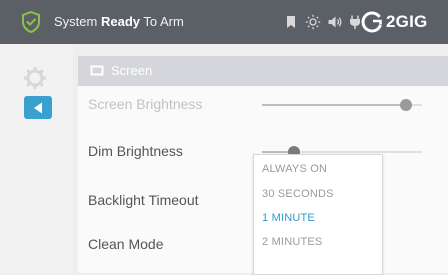 This screenshot has width=448, height=275. Describe the element at coordinates (292, 242) in the screenshot. I see `option-2-minutes: 2 MINUTES` at that location.